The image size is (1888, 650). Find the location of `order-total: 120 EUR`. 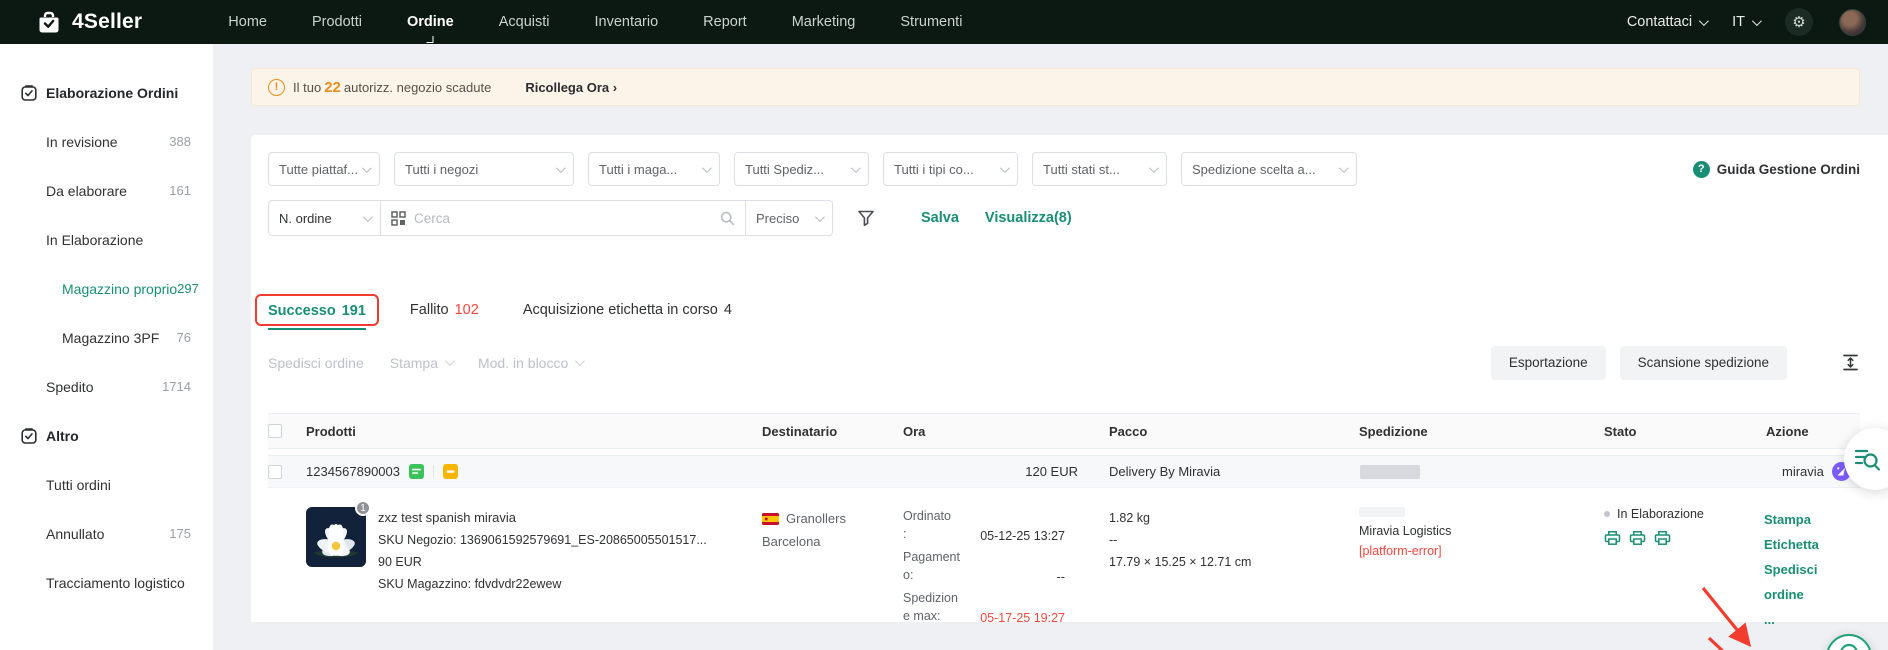

order-total: 120 EUR is located at coordinates (1051, 471).